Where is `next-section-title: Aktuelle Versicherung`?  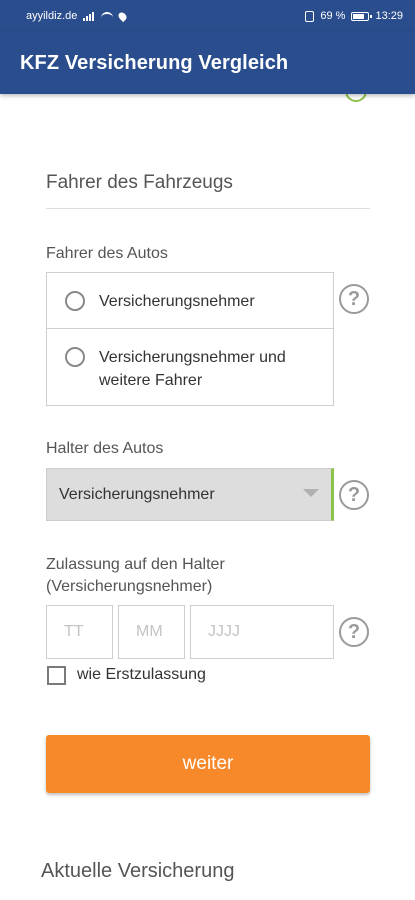 next-section-title: Aktuelle Versicherung is located at coordinates (138, 871).